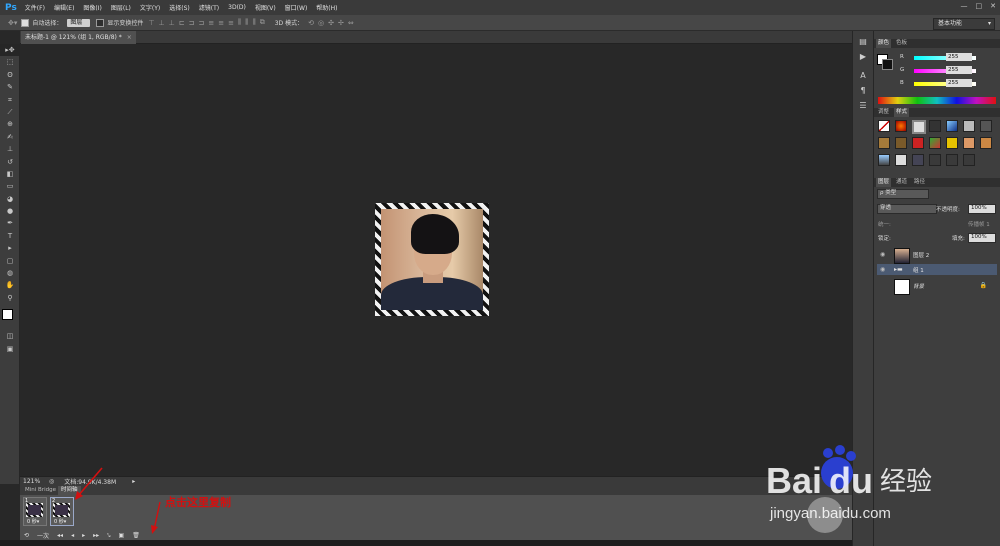 The image size is (1000, 546). Describe the element at coordinates (331, 23) in the screenshot. I see `drag-3d-icon: ✣` at that location.